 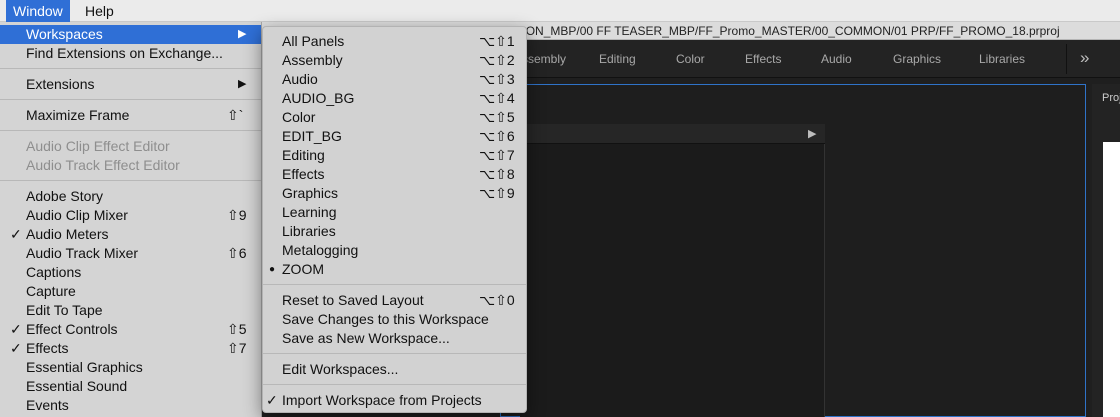 I want to click on workspace-item-audio: Audio ⌥⇧3, so click(x=394, y=79).